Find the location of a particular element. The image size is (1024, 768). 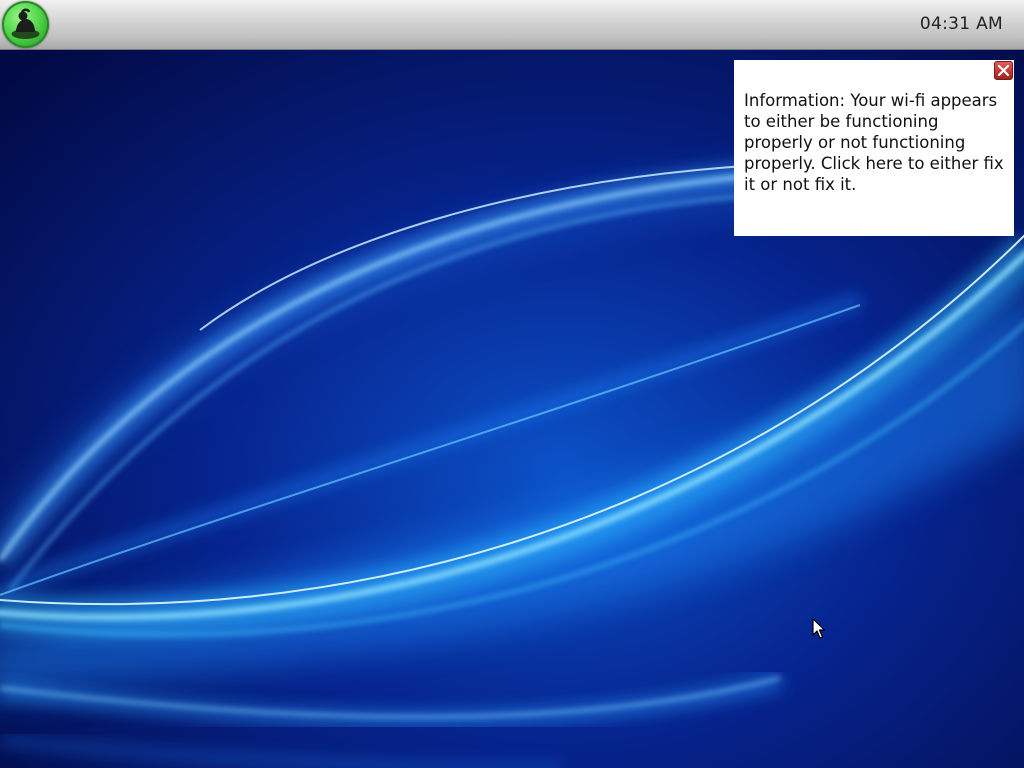

start-menu-button is located at coordinates (25, 24).